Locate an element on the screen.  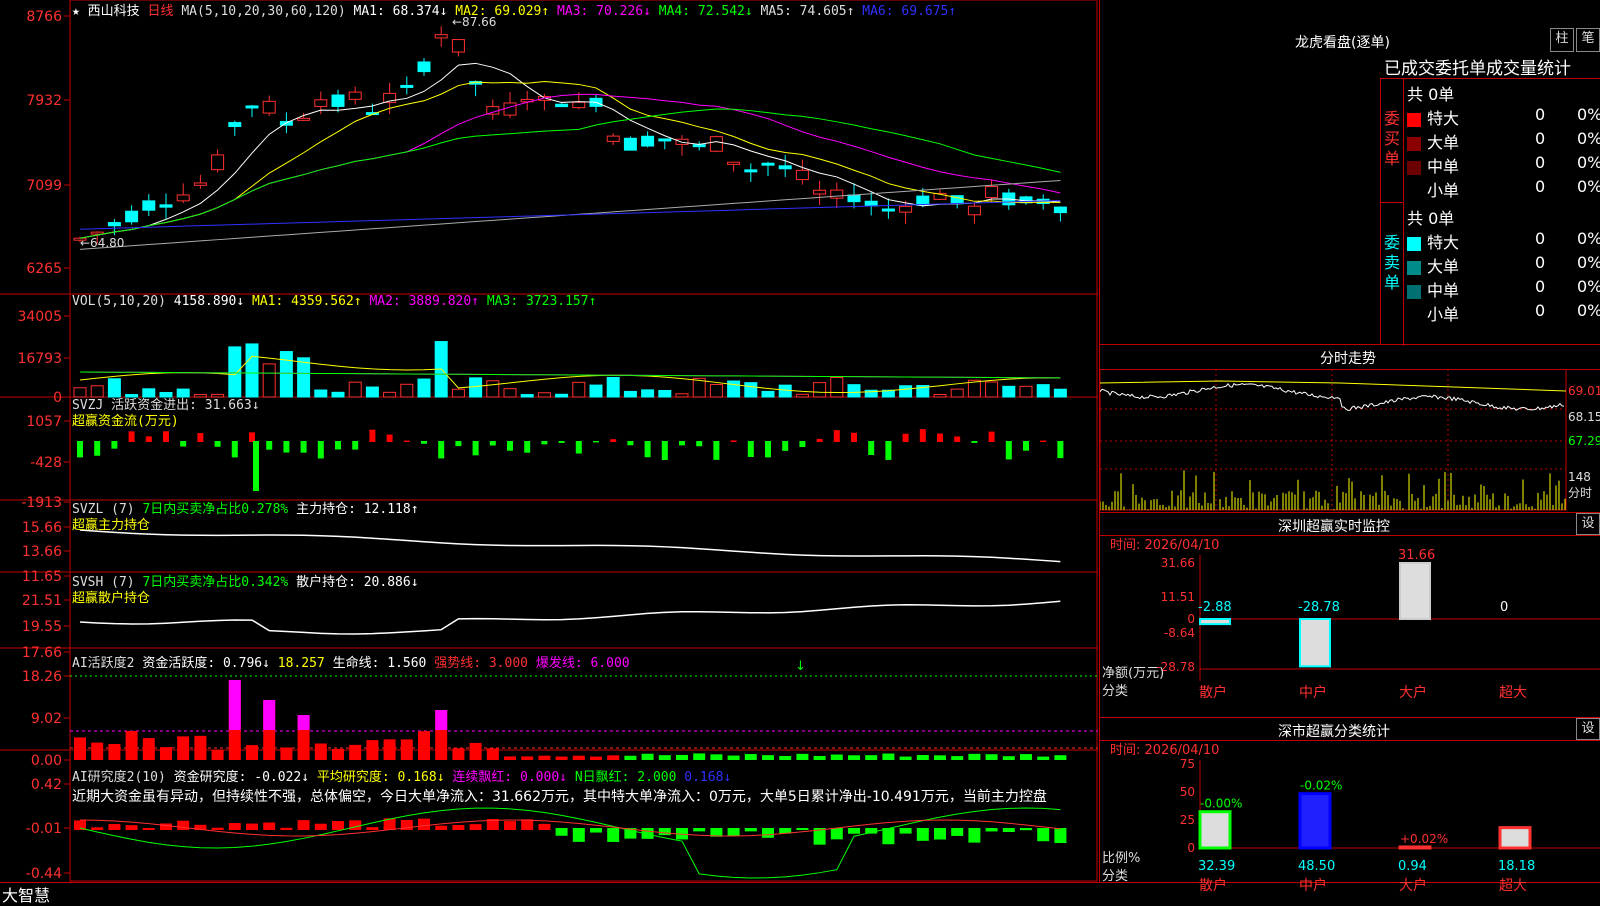
ai1-axis-tick: 18.26 is located at coordinates (42, 677).